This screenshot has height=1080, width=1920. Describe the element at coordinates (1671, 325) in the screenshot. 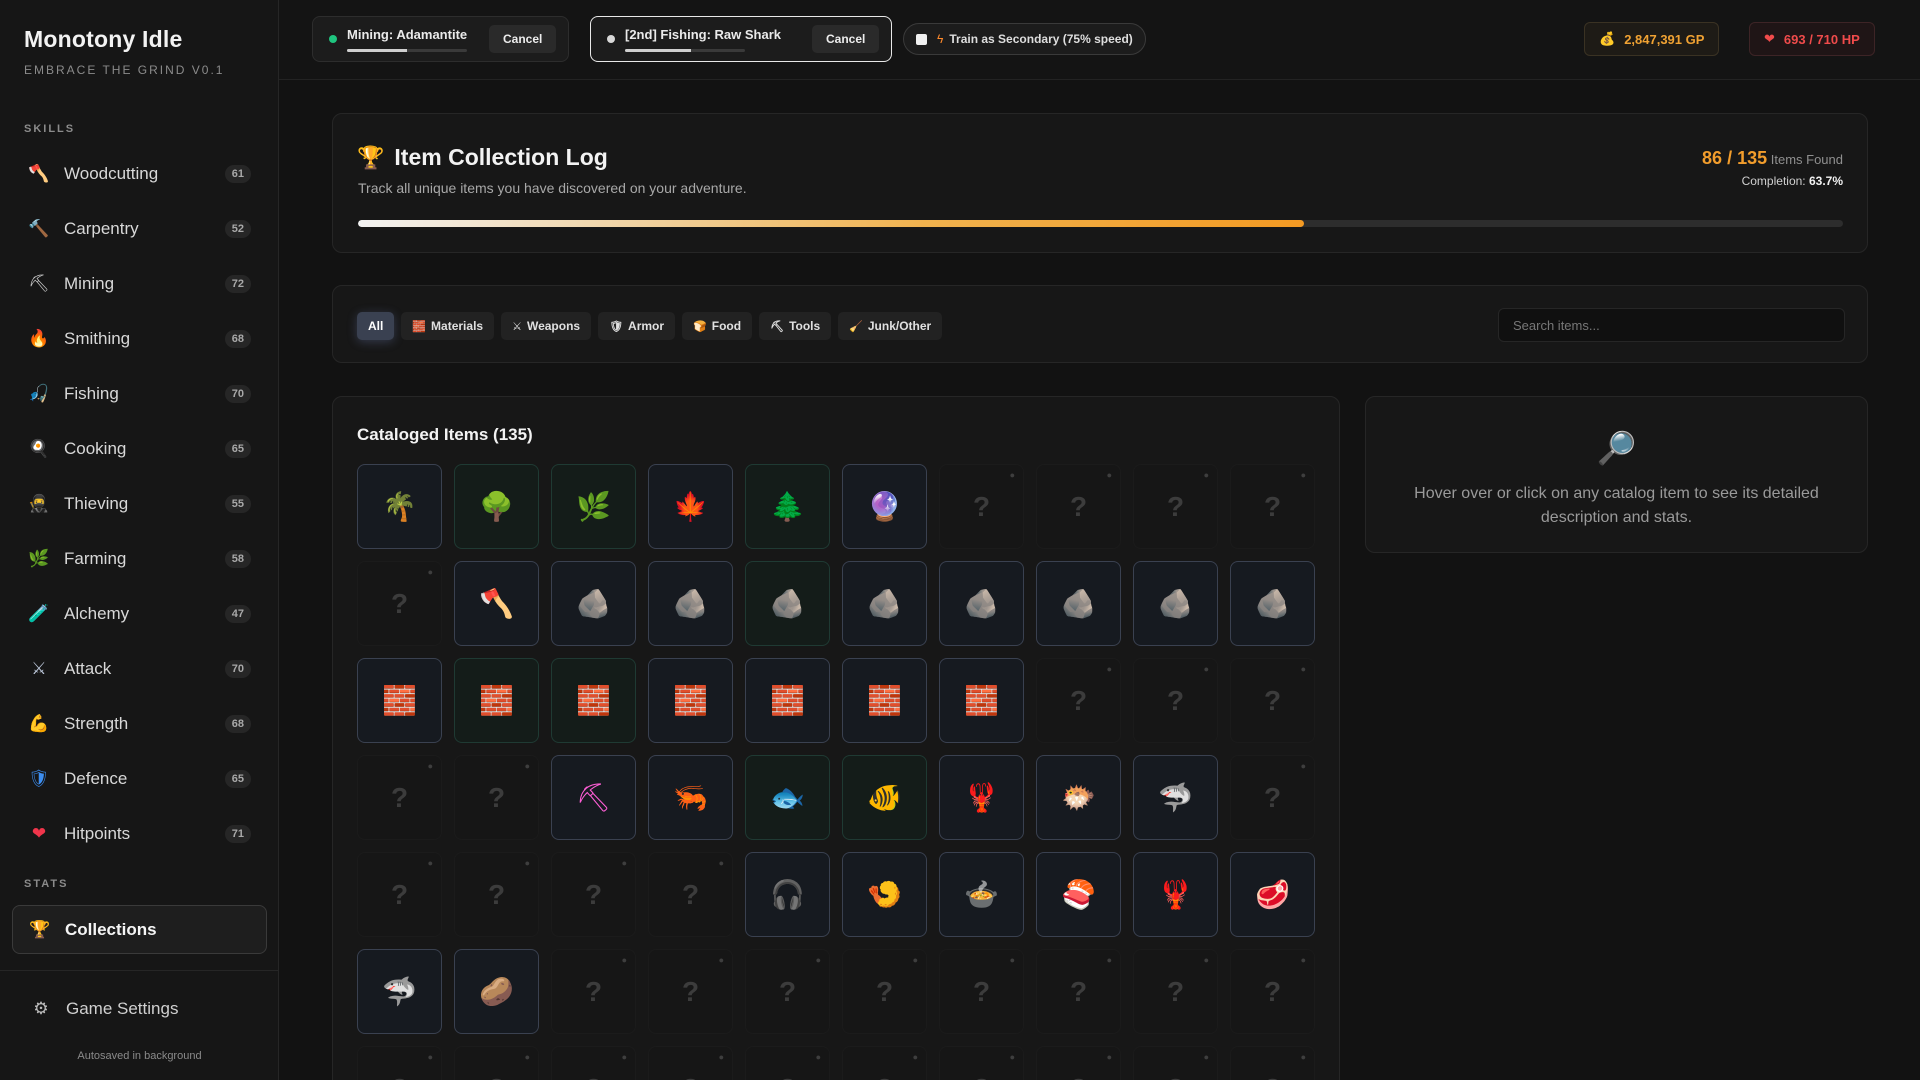

I see `search-input` at that location.